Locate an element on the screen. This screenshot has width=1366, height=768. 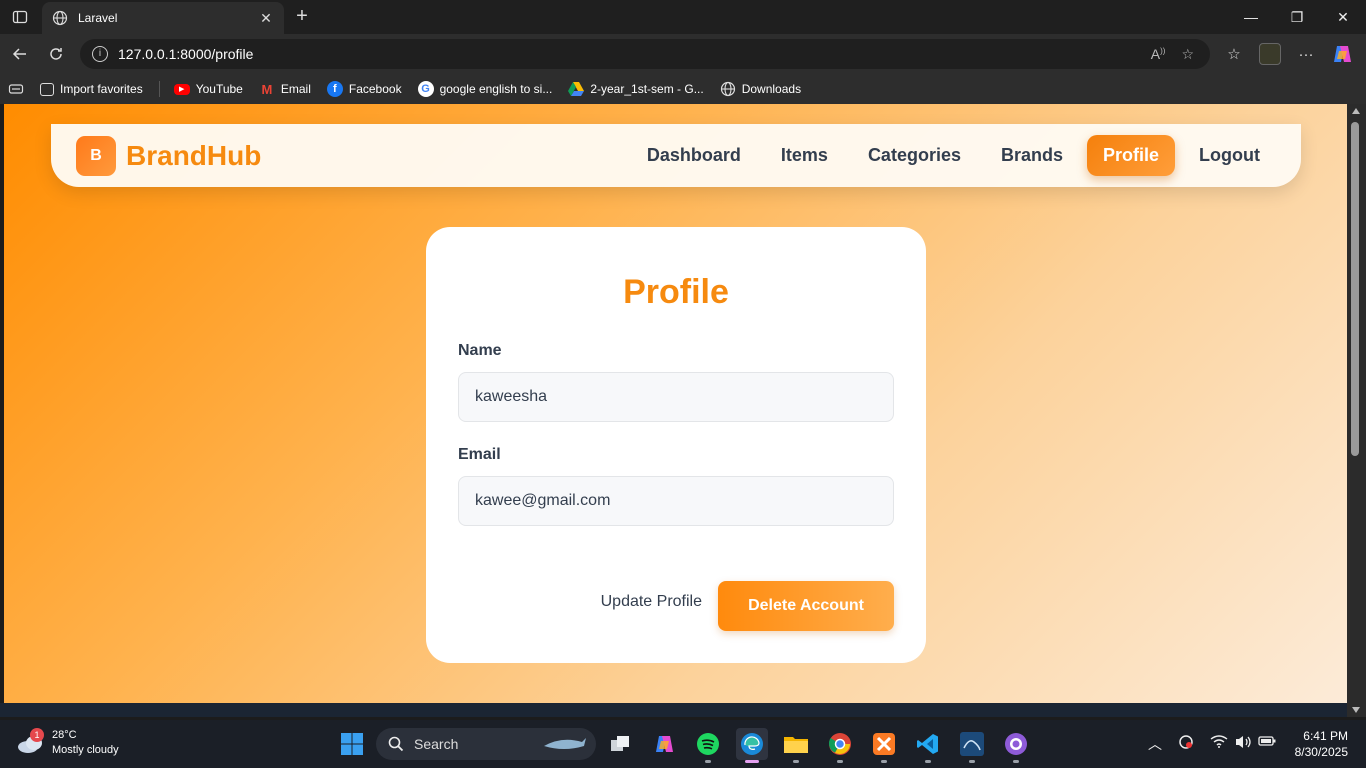
profile-actions: Update Profile Delete Account is located at coordinates (747, 606).